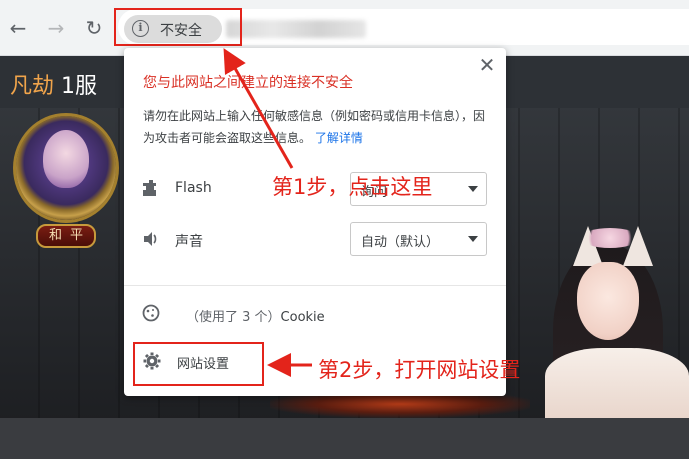  What do you see at coordinates (66, 159) in the screenshot?
I see `avatar-portrait` at bounding box center [66, 159].